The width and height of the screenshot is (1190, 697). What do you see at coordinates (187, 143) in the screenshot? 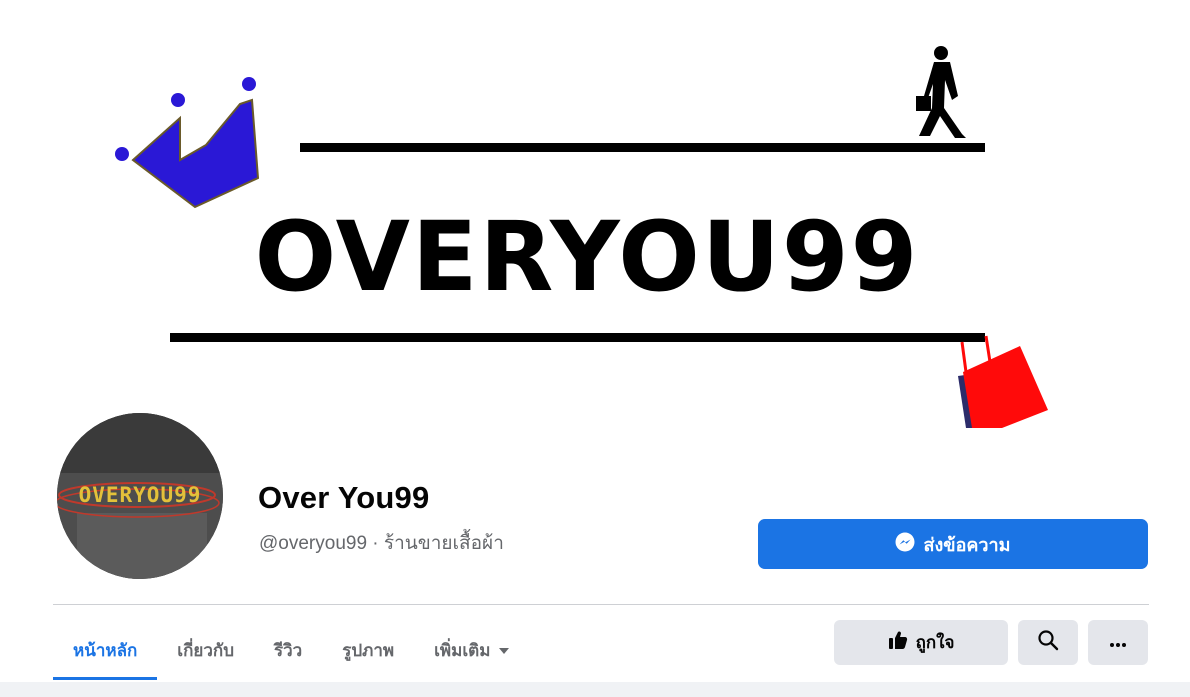
I see `crown-graphic` at bounding box center [187, 143].